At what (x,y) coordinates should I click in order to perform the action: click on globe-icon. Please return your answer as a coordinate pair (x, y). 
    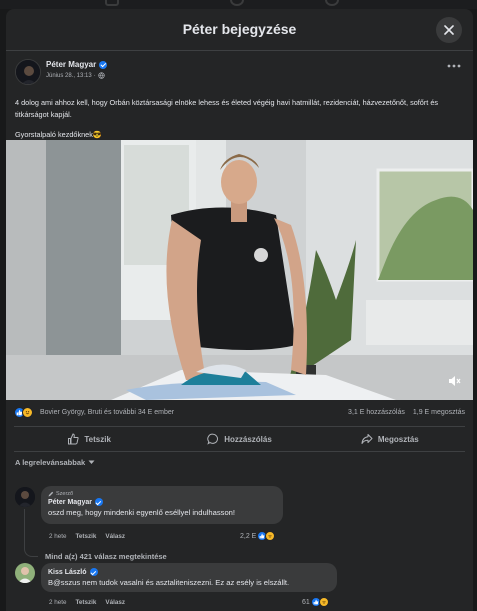
    Looking at the image, I should click on (101, 75).